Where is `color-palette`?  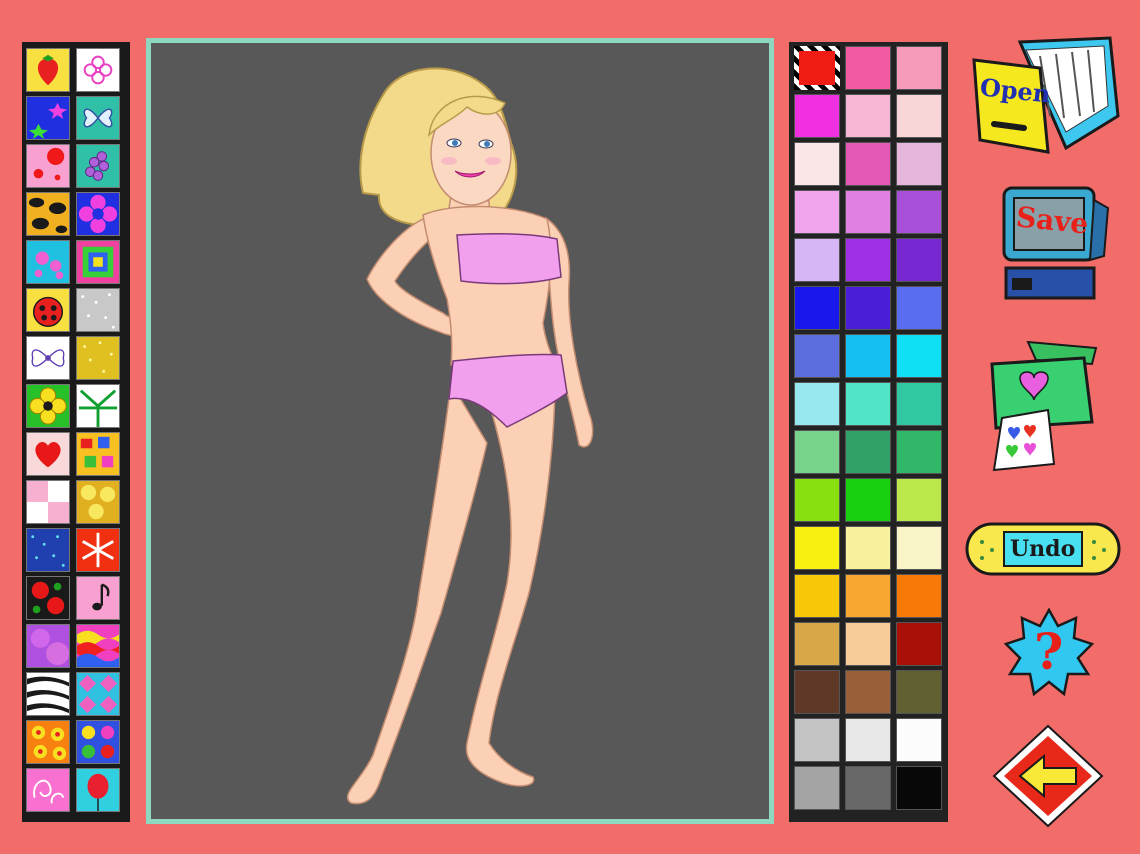 color-palette is located at coordinates (868, 432).